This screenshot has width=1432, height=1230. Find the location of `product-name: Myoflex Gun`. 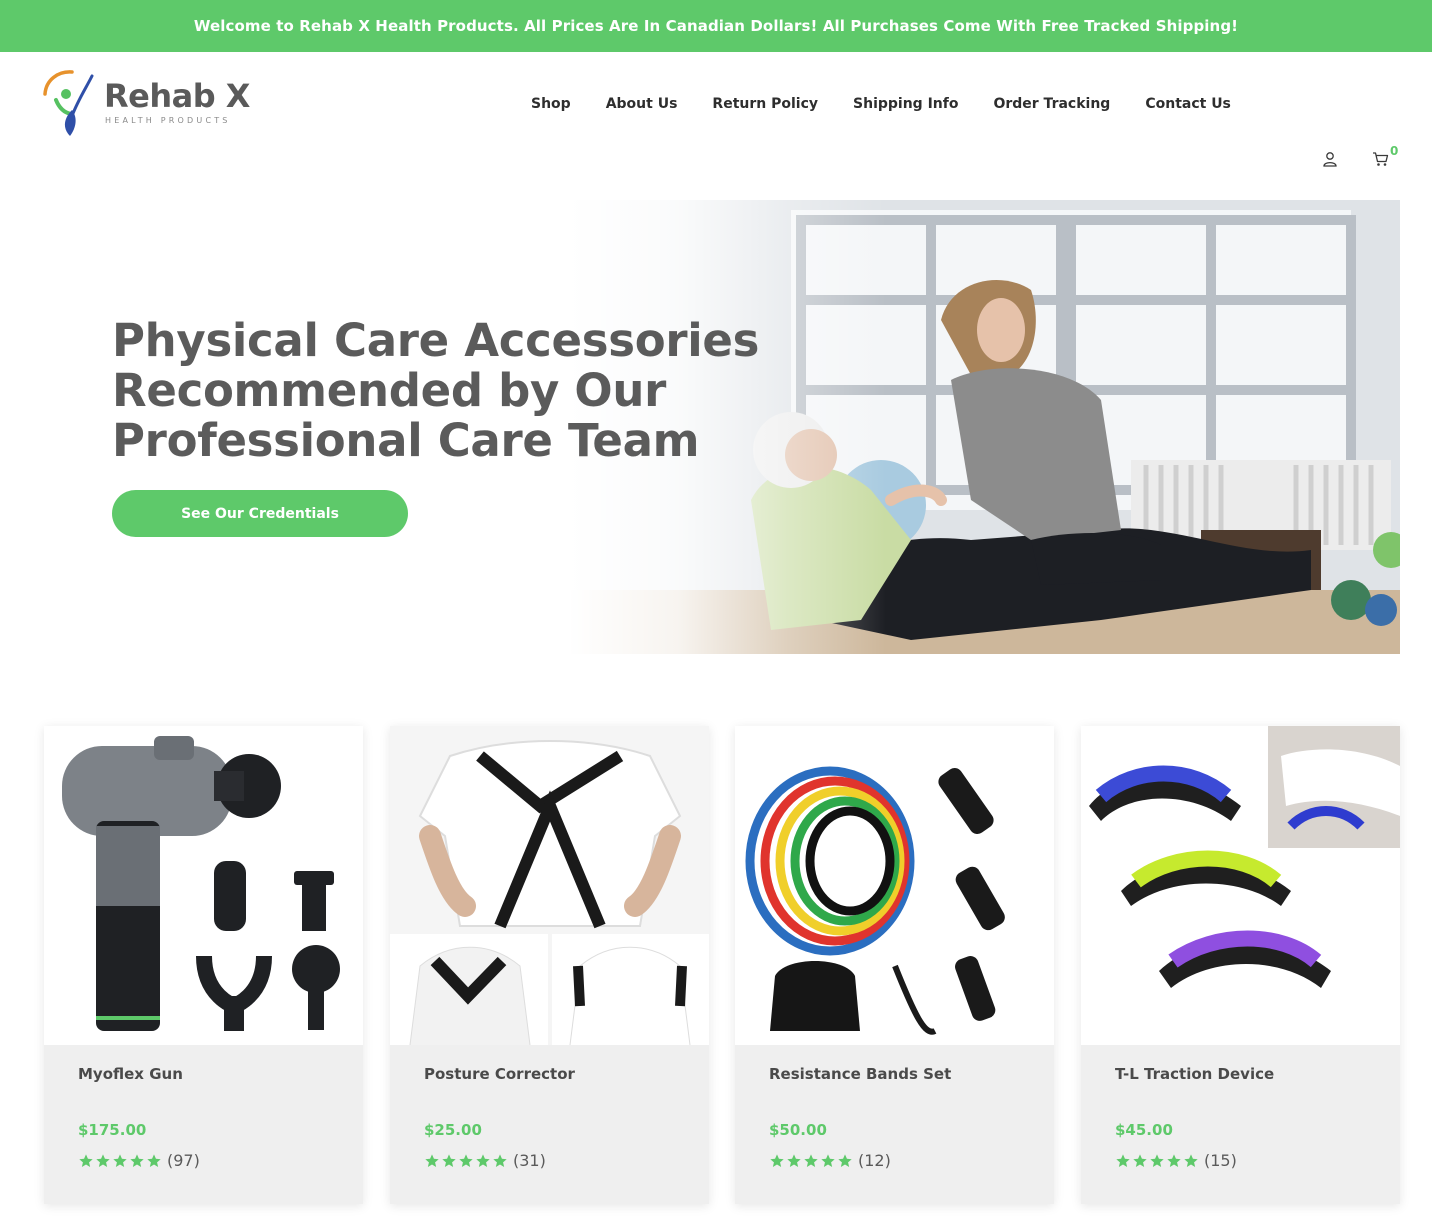

product-name: Myoflex Gun is located at coordinates (130, 1074).